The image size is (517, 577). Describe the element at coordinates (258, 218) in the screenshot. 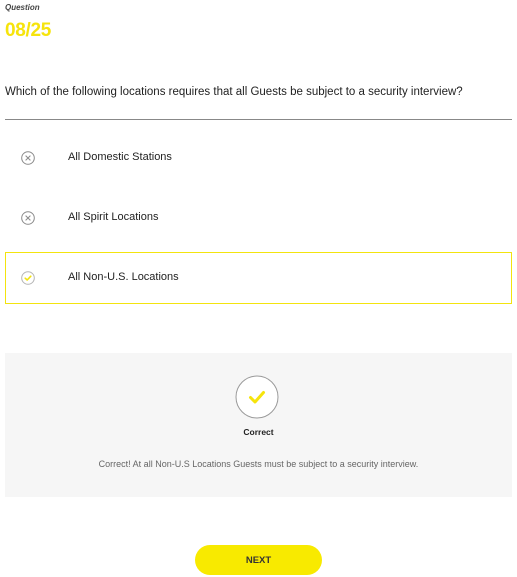

I see `answer-option-spirit-locations: All Spirit Locations` at that location.